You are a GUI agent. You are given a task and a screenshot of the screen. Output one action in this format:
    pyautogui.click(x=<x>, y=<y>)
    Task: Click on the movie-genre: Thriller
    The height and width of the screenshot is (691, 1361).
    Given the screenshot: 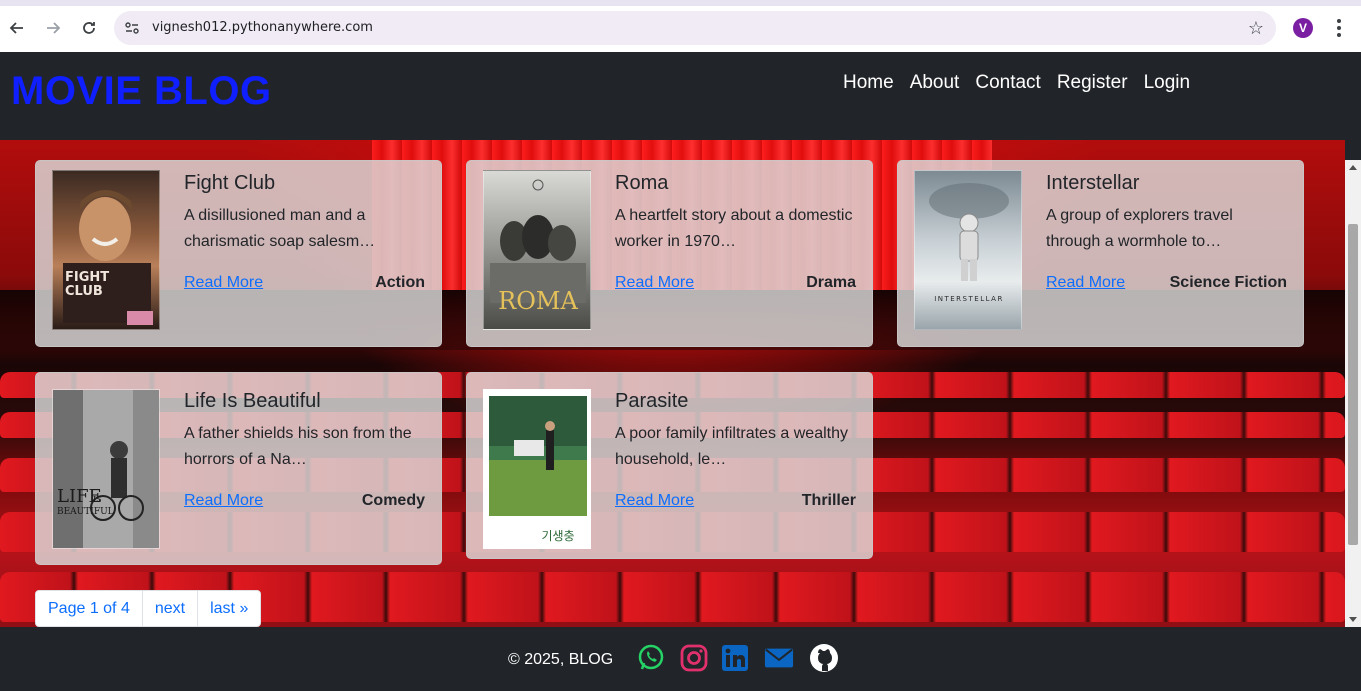 What is the action you would take?
    pyautogui.click(x=828, y=500)
    